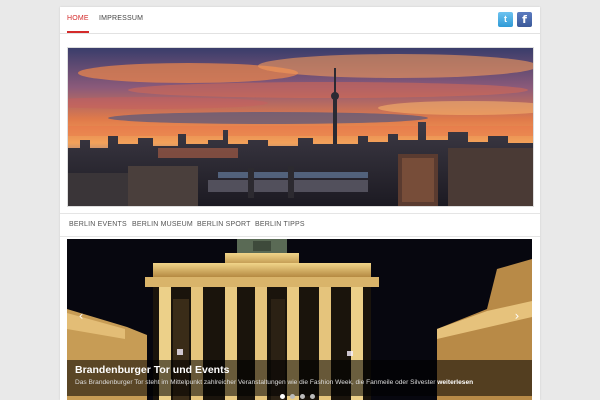  I want to click on divider, so click(300, 33).